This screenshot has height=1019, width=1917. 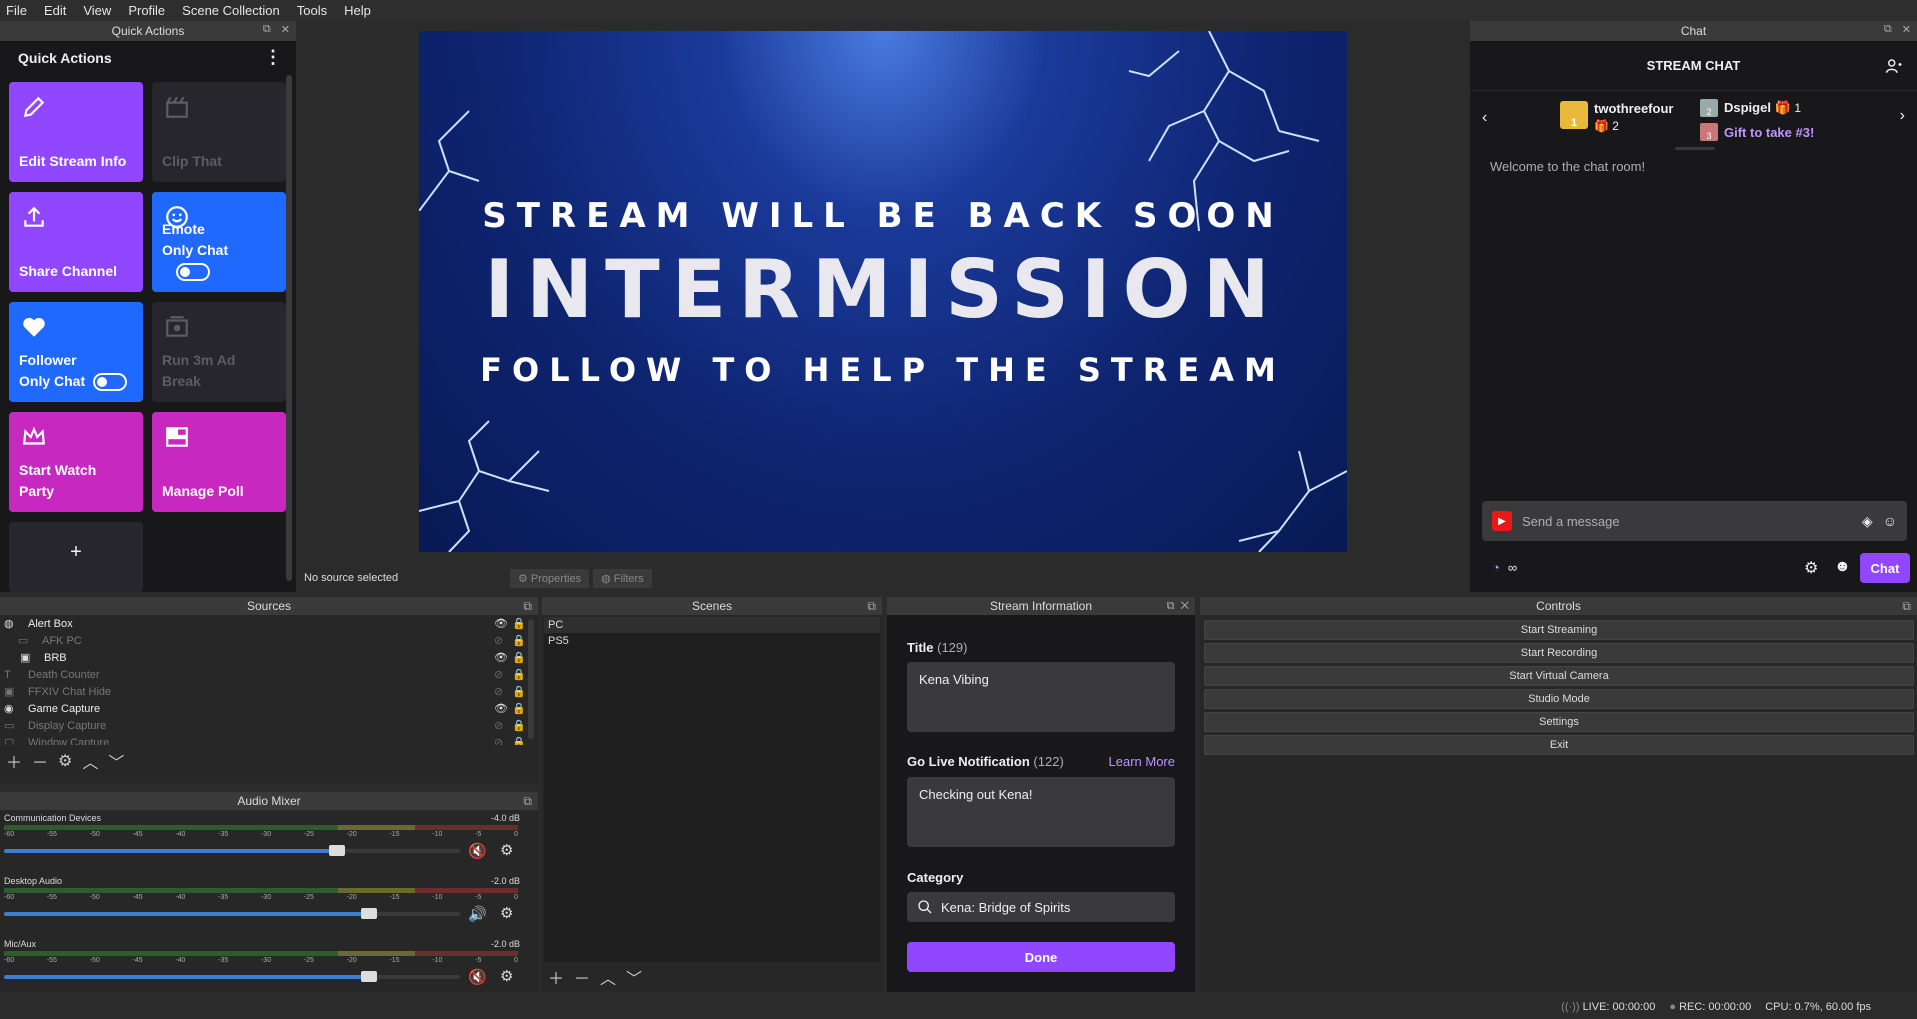 I want to click on menu-file: File, so click(x=16, y=10).